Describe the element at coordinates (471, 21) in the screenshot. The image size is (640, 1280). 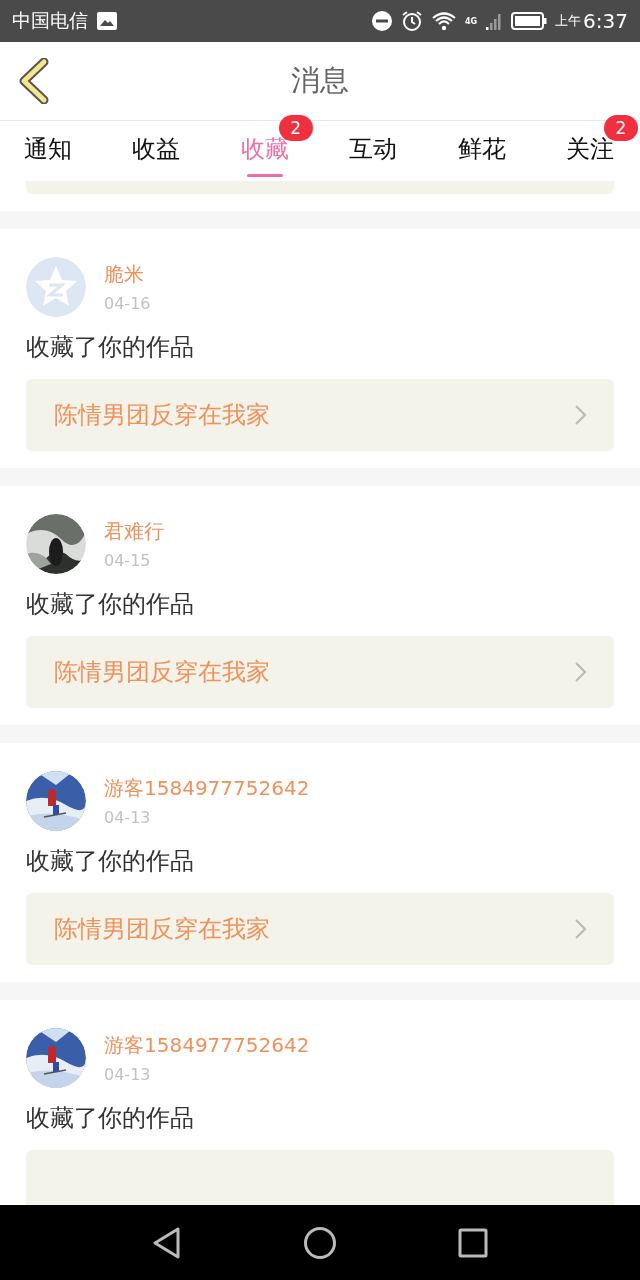
I see `network-label: 4G` at that location.